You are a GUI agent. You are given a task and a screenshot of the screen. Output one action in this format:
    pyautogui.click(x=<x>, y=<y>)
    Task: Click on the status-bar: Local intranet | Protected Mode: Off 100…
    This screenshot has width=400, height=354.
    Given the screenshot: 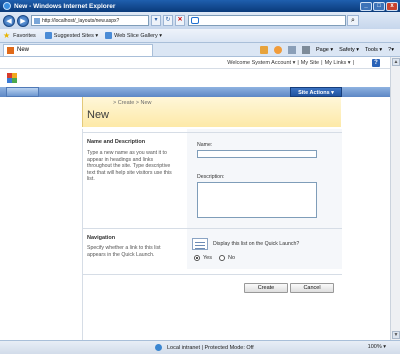 What is the action you would take?
    pyautogui.click(x=200, y=347)
    